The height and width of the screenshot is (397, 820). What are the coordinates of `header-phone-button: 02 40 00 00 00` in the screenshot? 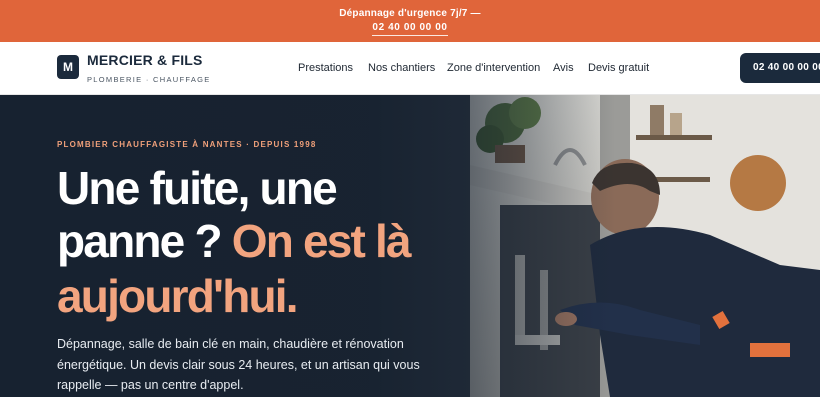 It's located at (780, 68).